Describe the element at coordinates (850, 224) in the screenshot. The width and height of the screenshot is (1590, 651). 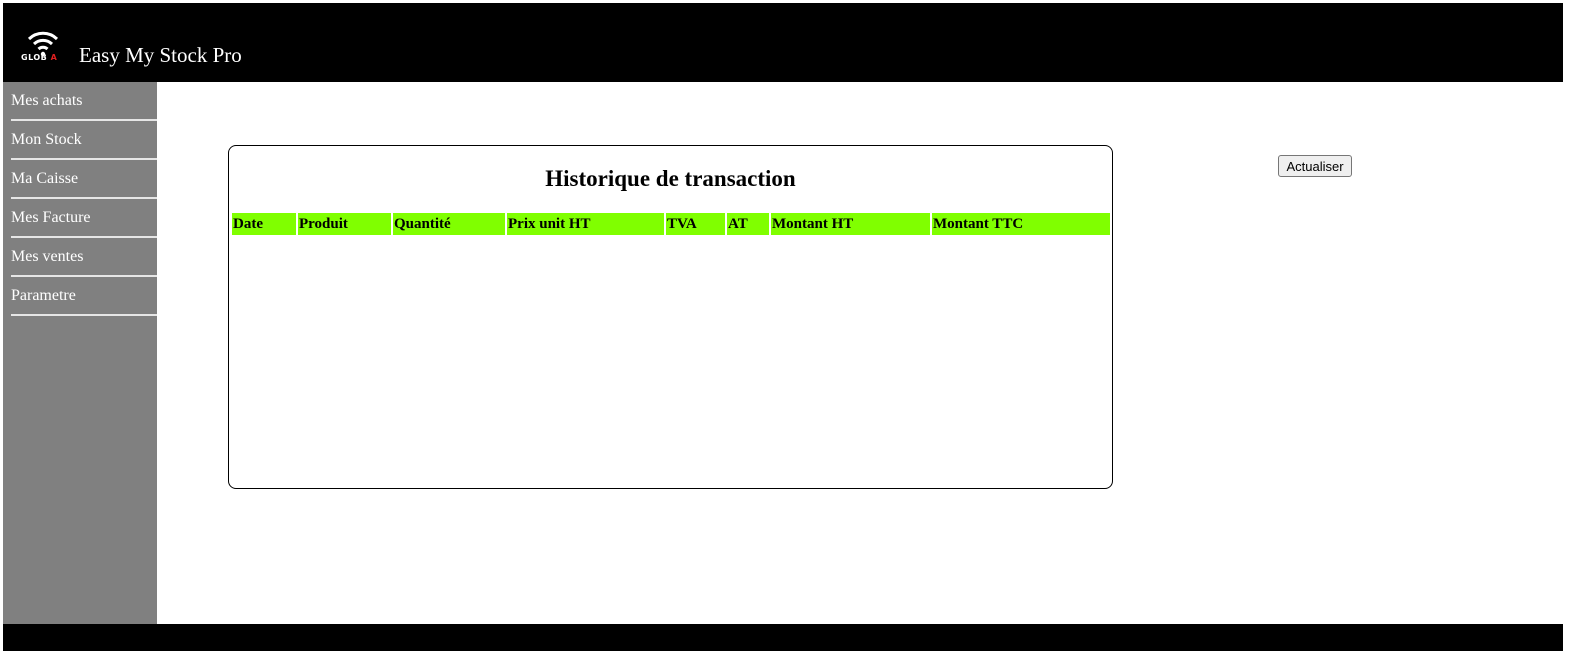
I see `column-header-montant-ht: Montant HT` at that location.